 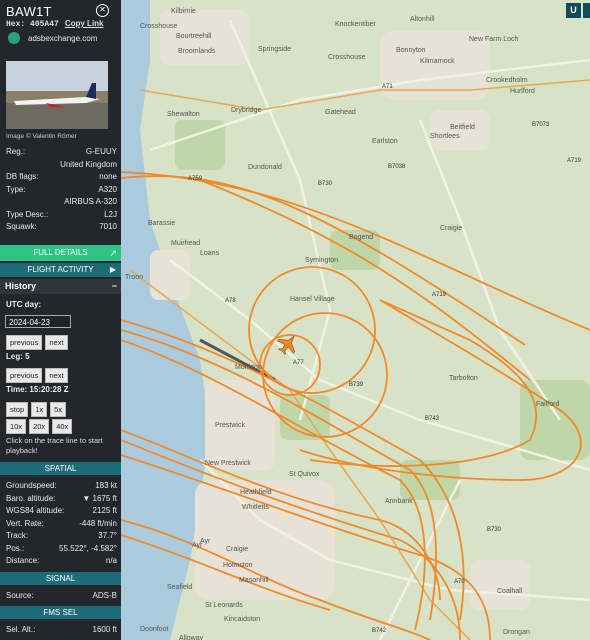 What do you see at coordinates (14, 38) in the screenshot?
I see `adsbx-logo-icon` at bounding box center [14, 38].